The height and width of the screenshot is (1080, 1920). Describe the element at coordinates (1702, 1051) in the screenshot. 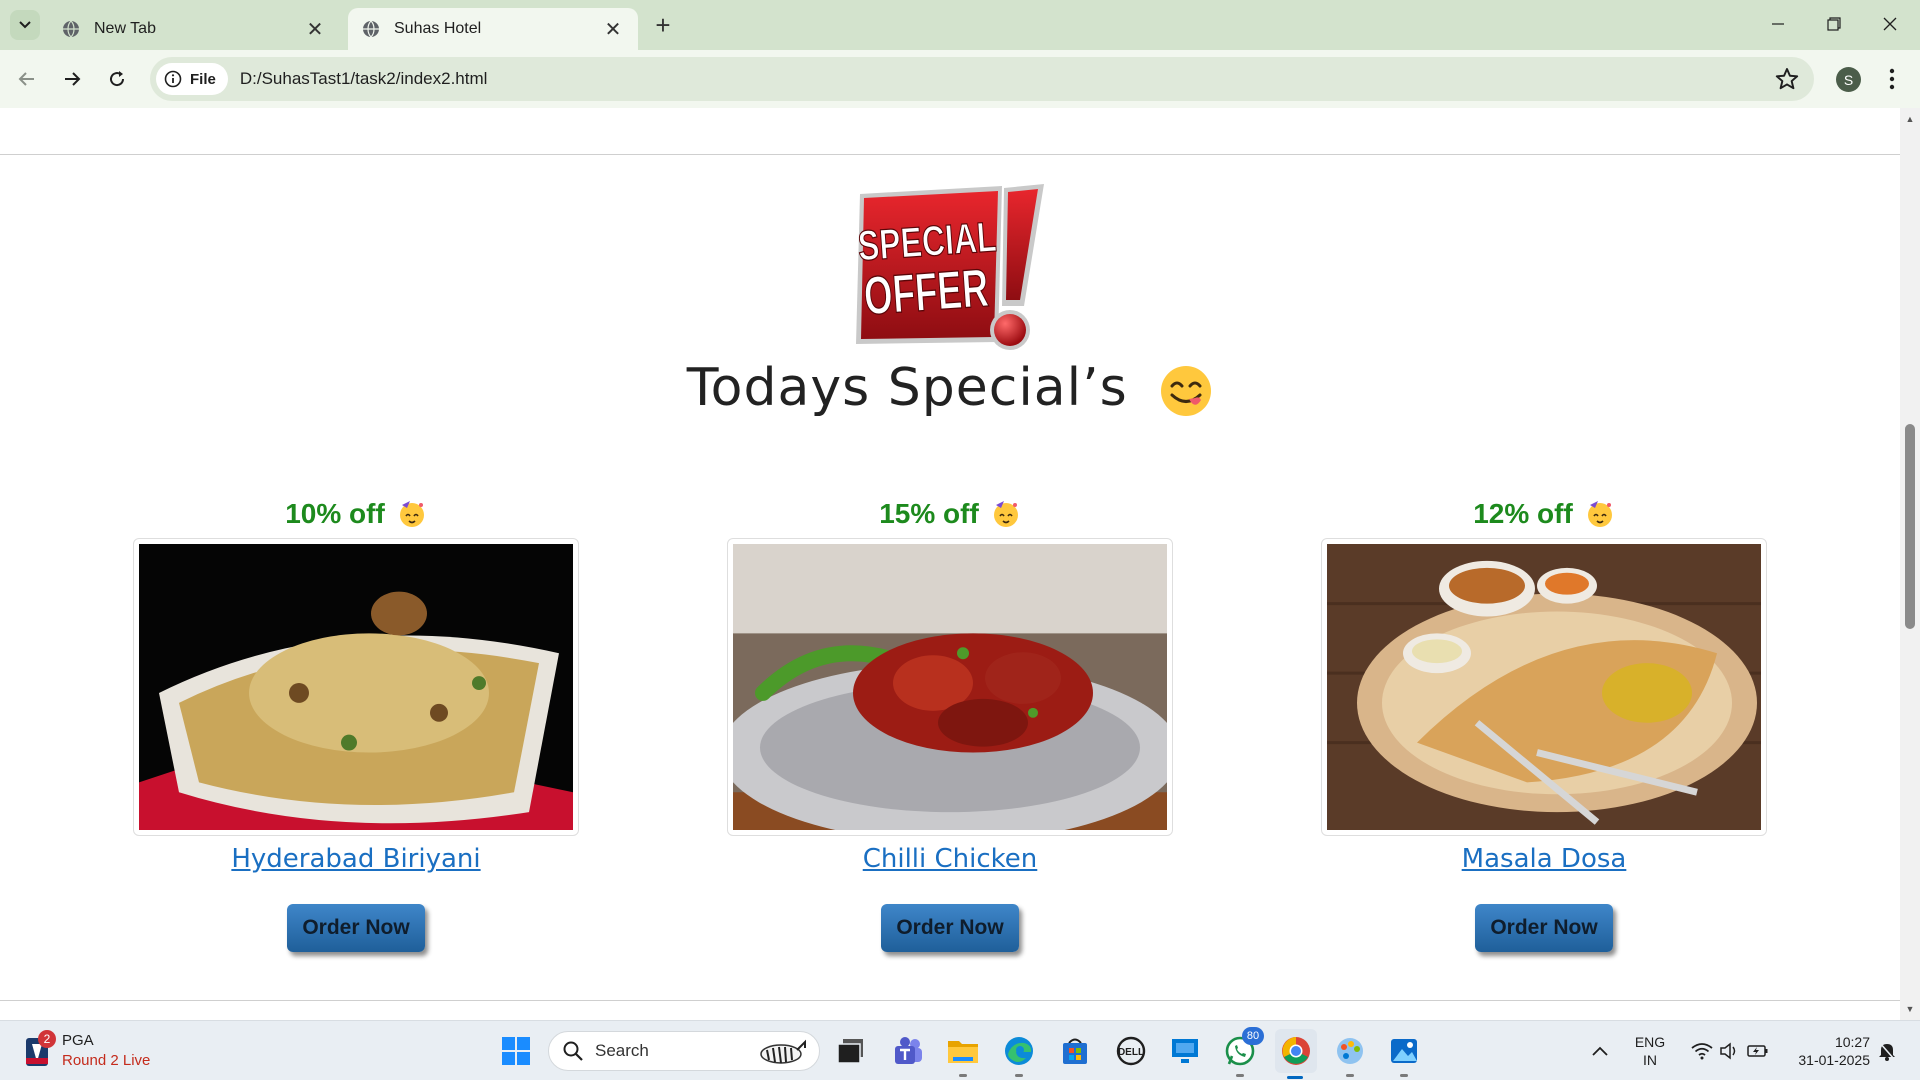

I see `wifi-icon` at that location.